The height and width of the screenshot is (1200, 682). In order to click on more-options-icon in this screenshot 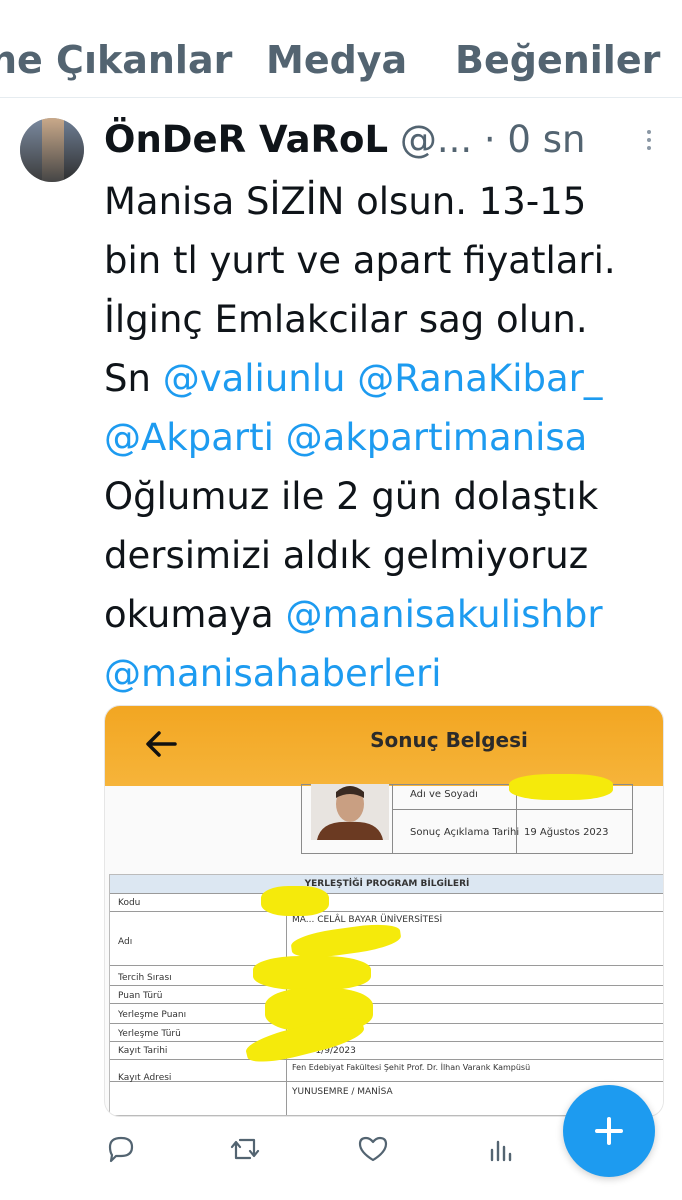, I will do `click(649, 141)`.